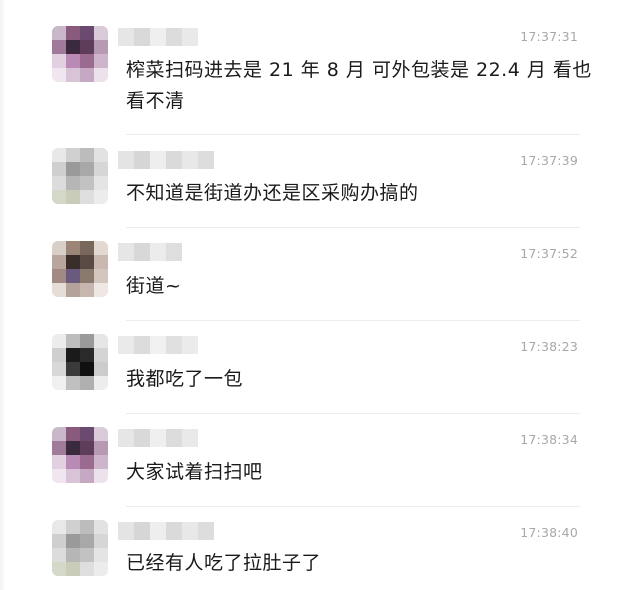 The height and width of the screenshot is (590, 640). I want to click on message-timestamp: 17:38:23, so click(549, 346).